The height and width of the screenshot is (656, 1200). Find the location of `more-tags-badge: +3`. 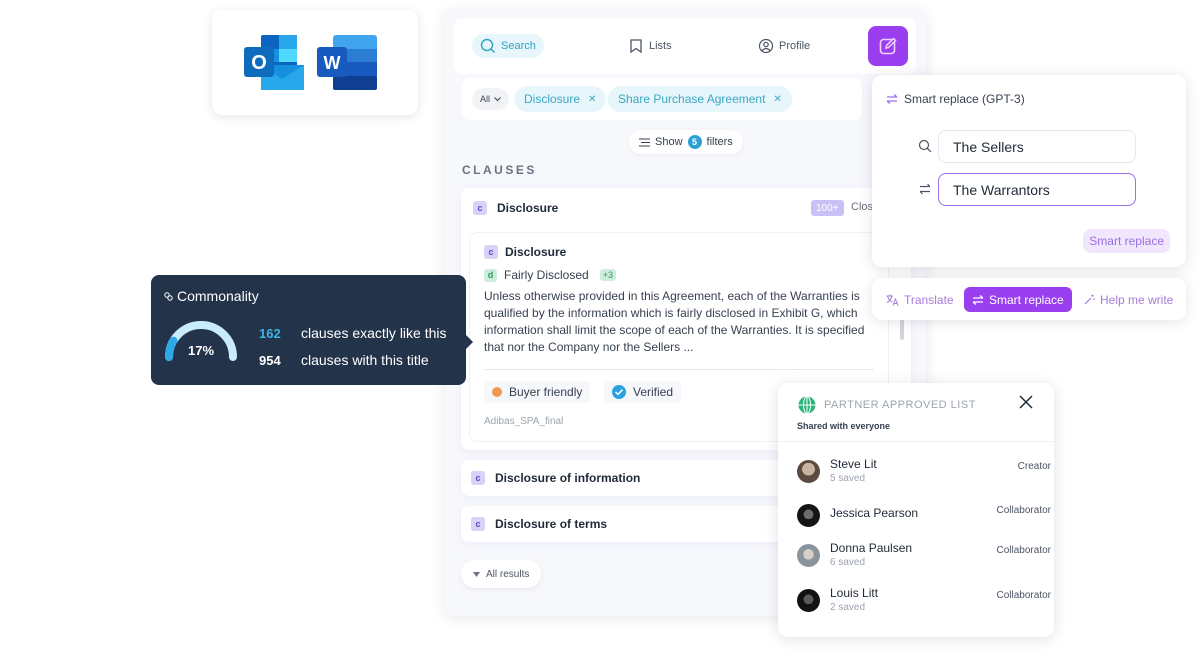

more-tags-badge: +3 is located at coordinates (607, 275).